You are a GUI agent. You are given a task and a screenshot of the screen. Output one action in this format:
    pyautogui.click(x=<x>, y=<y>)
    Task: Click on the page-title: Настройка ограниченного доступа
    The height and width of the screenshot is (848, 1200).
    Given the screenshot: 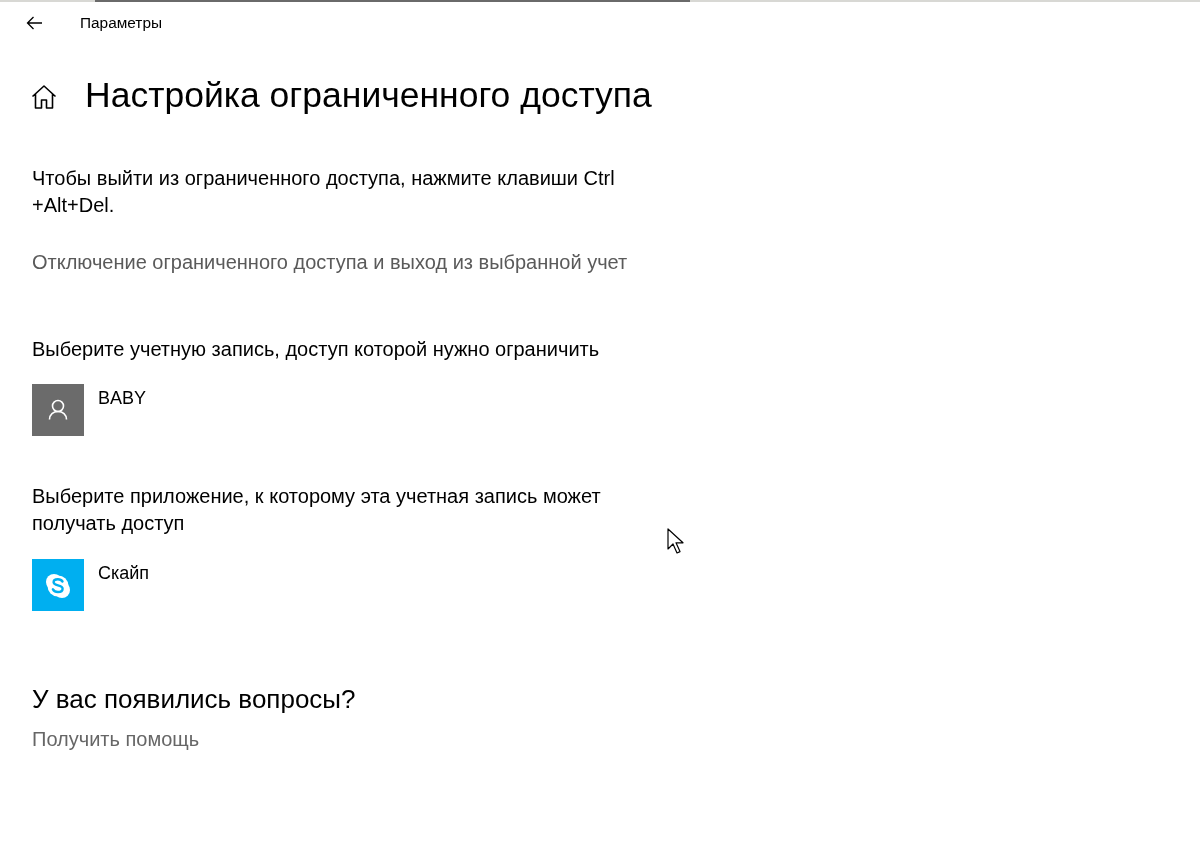 What is the action you would take?
    pyautogui.click(x=368, y=96)
    